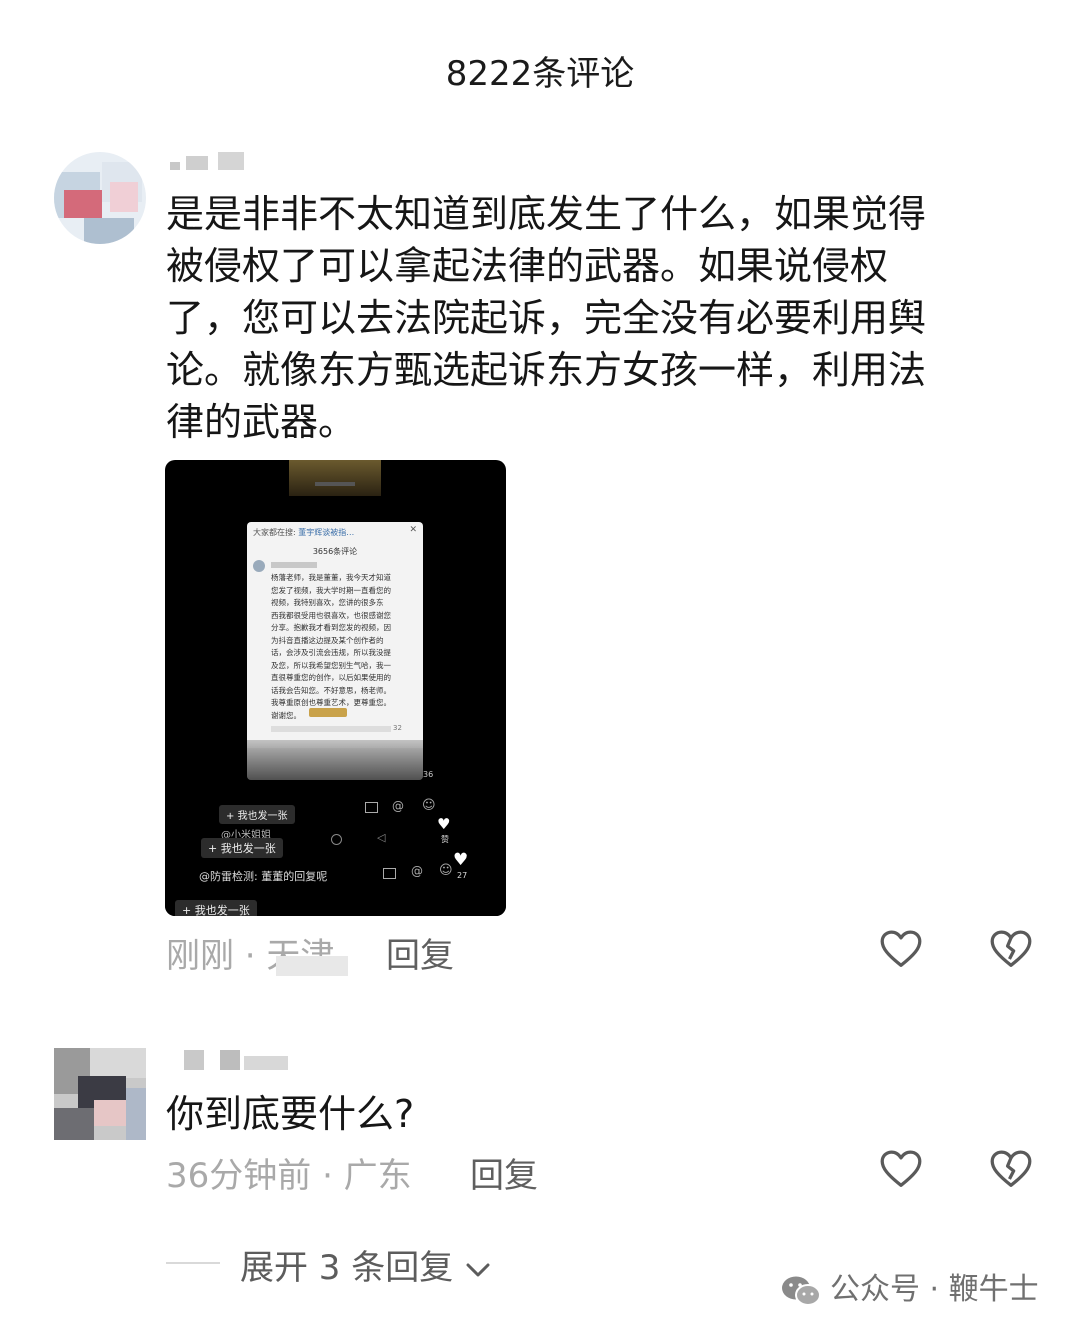  I want to click on comment-text: 你到底要什么?, so click(290, 1114).